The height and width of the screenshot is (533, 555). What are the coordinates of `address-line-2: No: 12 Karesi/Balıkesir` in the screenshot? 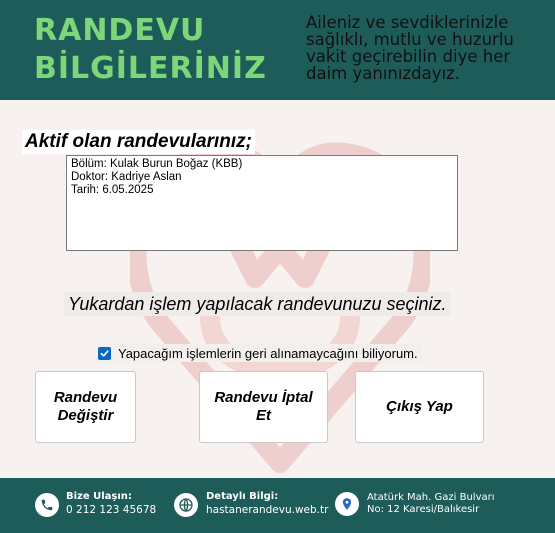 It's located at (423, 509).